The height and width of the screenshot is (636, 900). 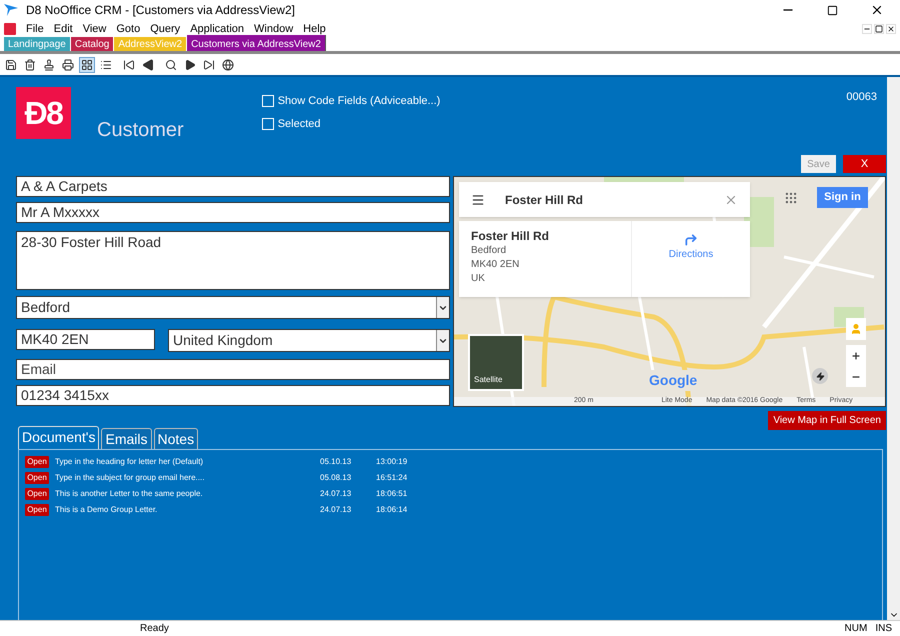 I want to click on logo: Ð8, so click(x=43, y=113).